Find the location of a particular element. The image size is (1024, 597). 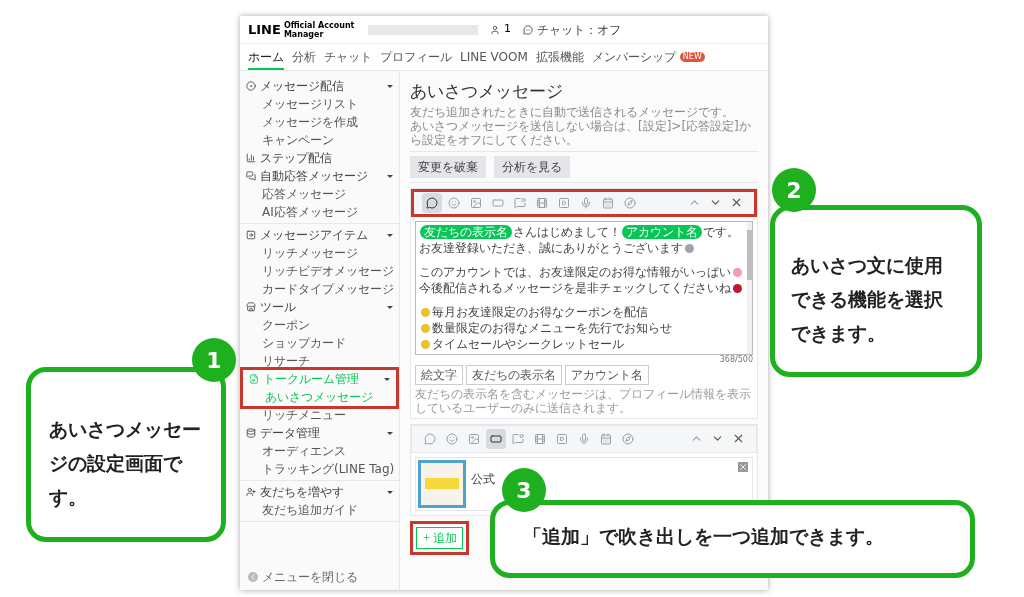

variable-tag: 友だちの表示名 is located at coordinates (466, 231).